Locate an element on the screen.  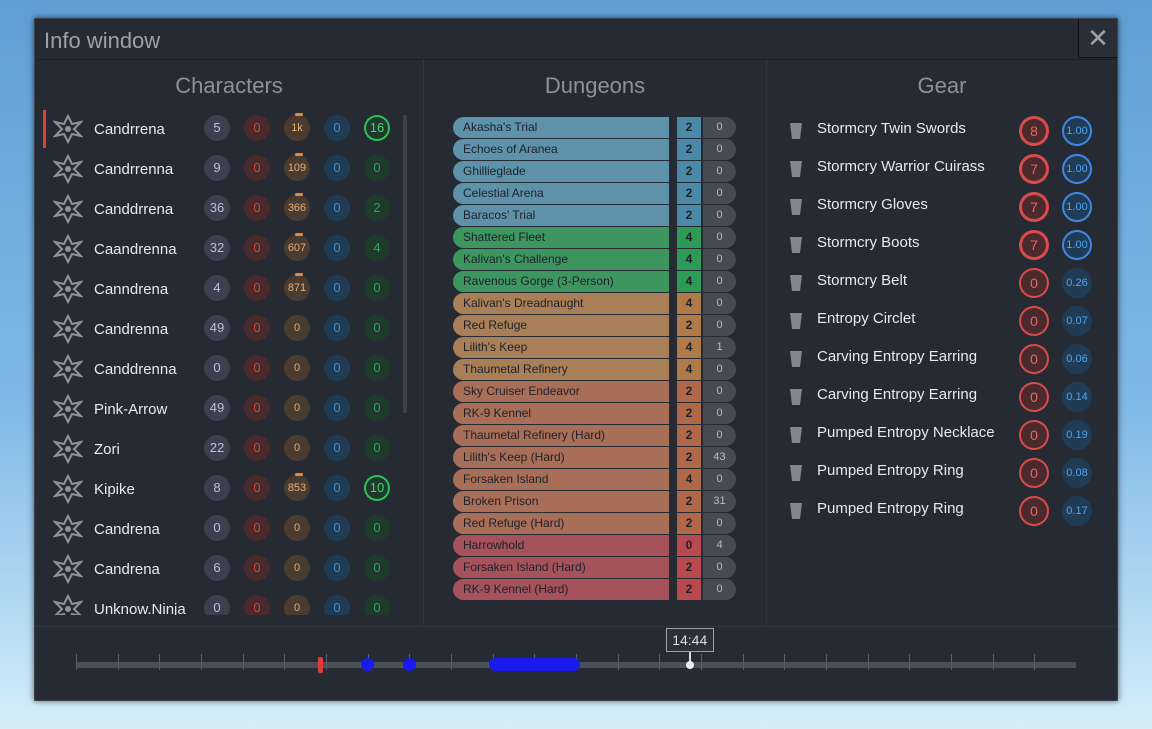
job-crest-icon is located at coordinates (68, 289).